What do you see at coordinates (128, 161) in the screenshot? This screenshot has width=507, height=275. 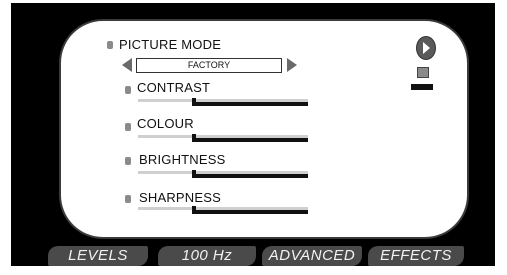 I see `brightness-bullet-icon` at bounding box center [128, 161].